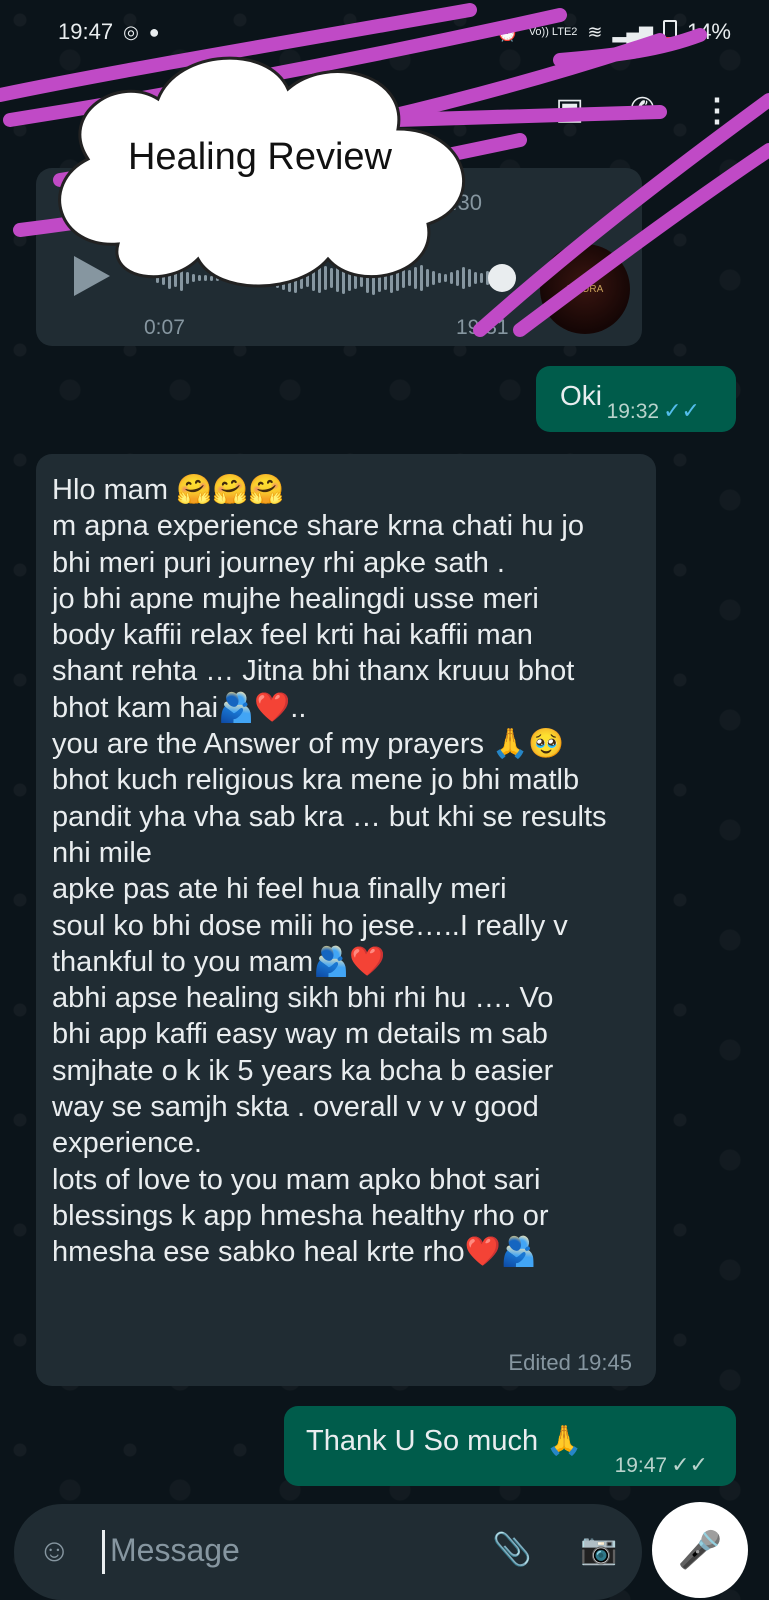  I want to click on message-text: Oki, so click(581, 395).